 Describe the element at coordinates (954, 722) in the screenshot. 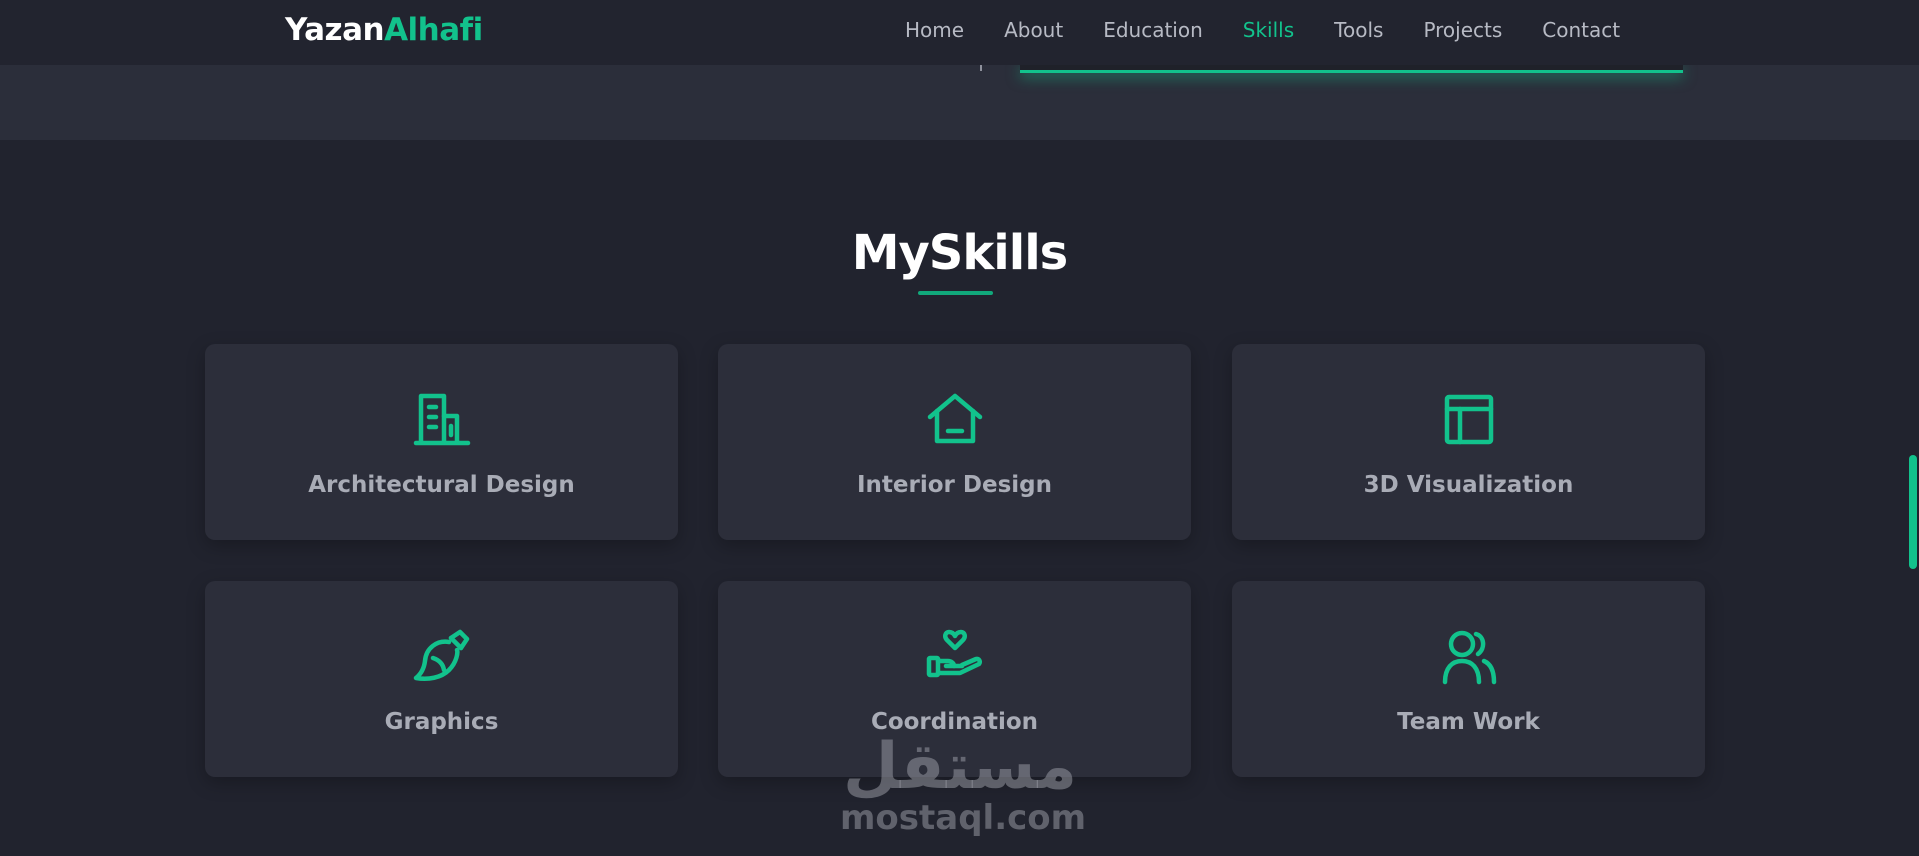

I see `skill-card-label: Coordination` at that location.